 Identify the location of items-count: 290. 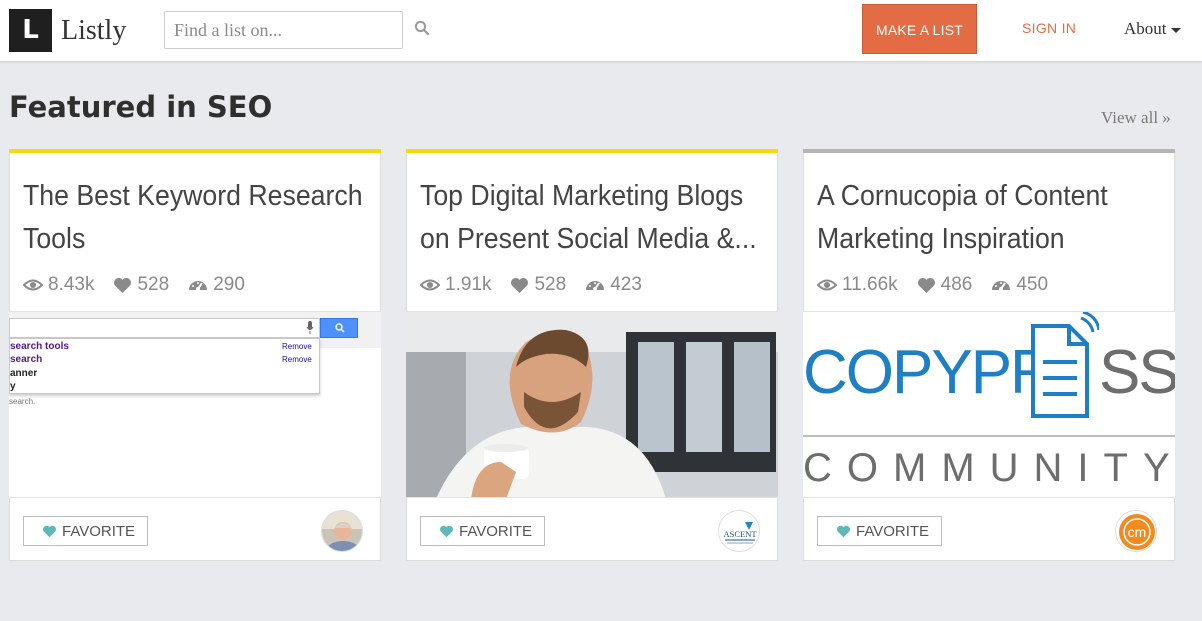
(229, 284).